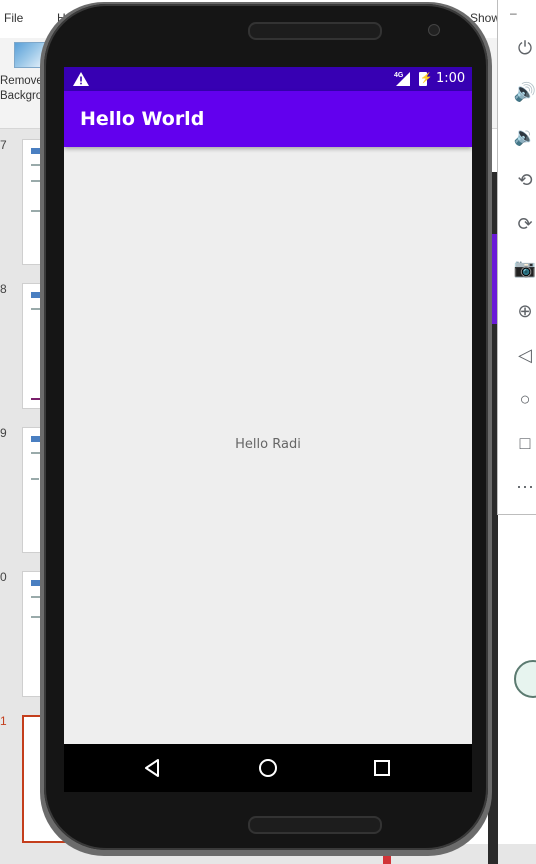 The width and height of the screenshot is (536, 864). Describe the element at coordinates (3, 577) in the screenshot. I see `slide-number: 0` at that location.